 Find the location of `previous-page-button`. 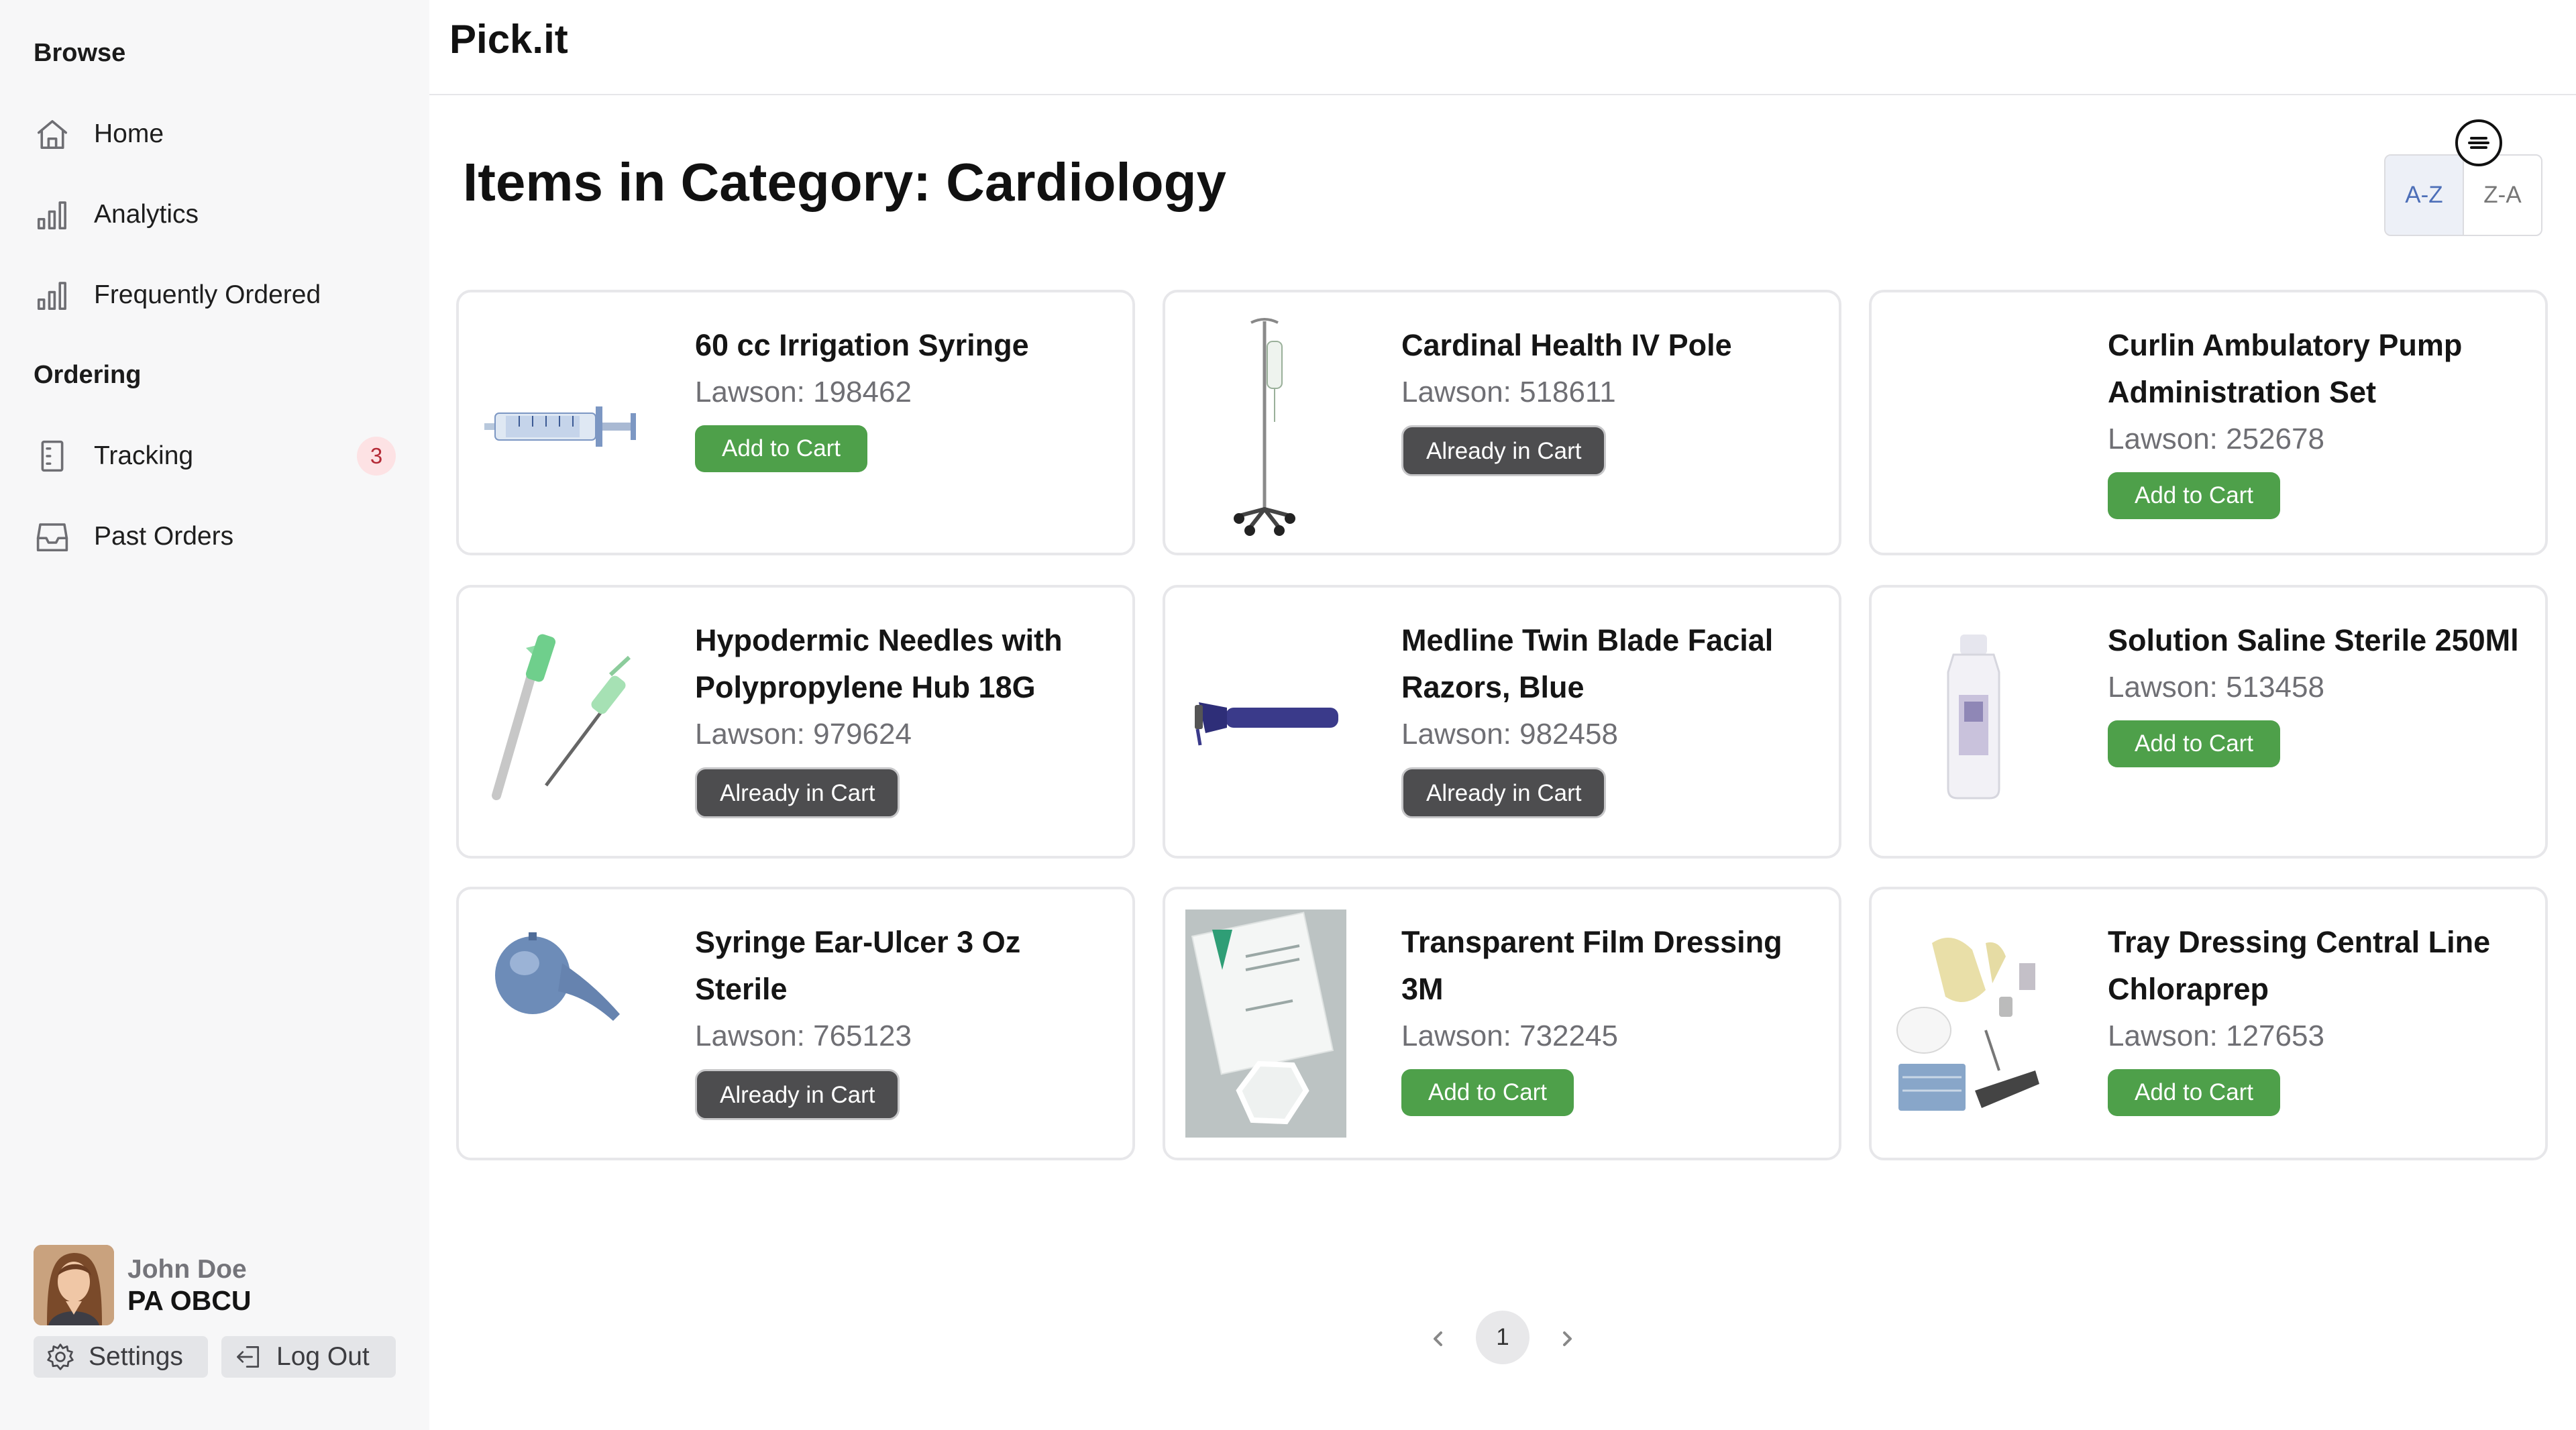

previous-page-button is located at coordinates (1438, 1339).